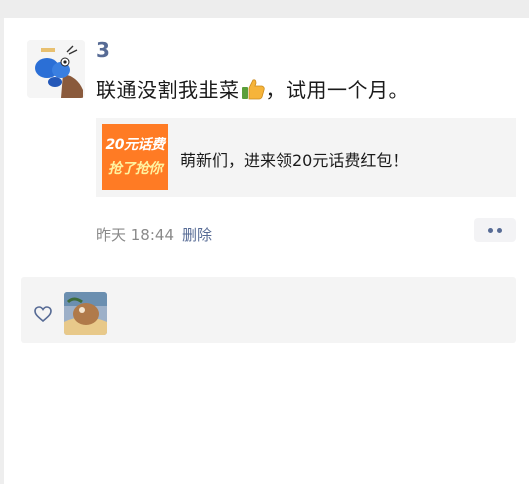 This screenshot has width=529, height=484. What do you see at coordinates (135, 169) in the screenshot?
I see `thumb-text-line2: 抢了抢你` at bounding box center [135, 169].